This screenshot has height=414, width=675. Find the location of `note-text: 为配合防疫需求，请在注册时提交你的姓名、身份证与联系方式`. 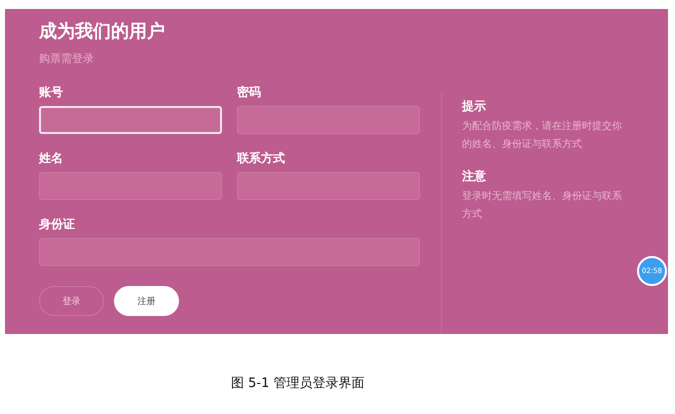

note-text: 为配合防疫需求，请在注册时提交你的姓名、身份证与联系方式 is located at coordinates (542, 136).